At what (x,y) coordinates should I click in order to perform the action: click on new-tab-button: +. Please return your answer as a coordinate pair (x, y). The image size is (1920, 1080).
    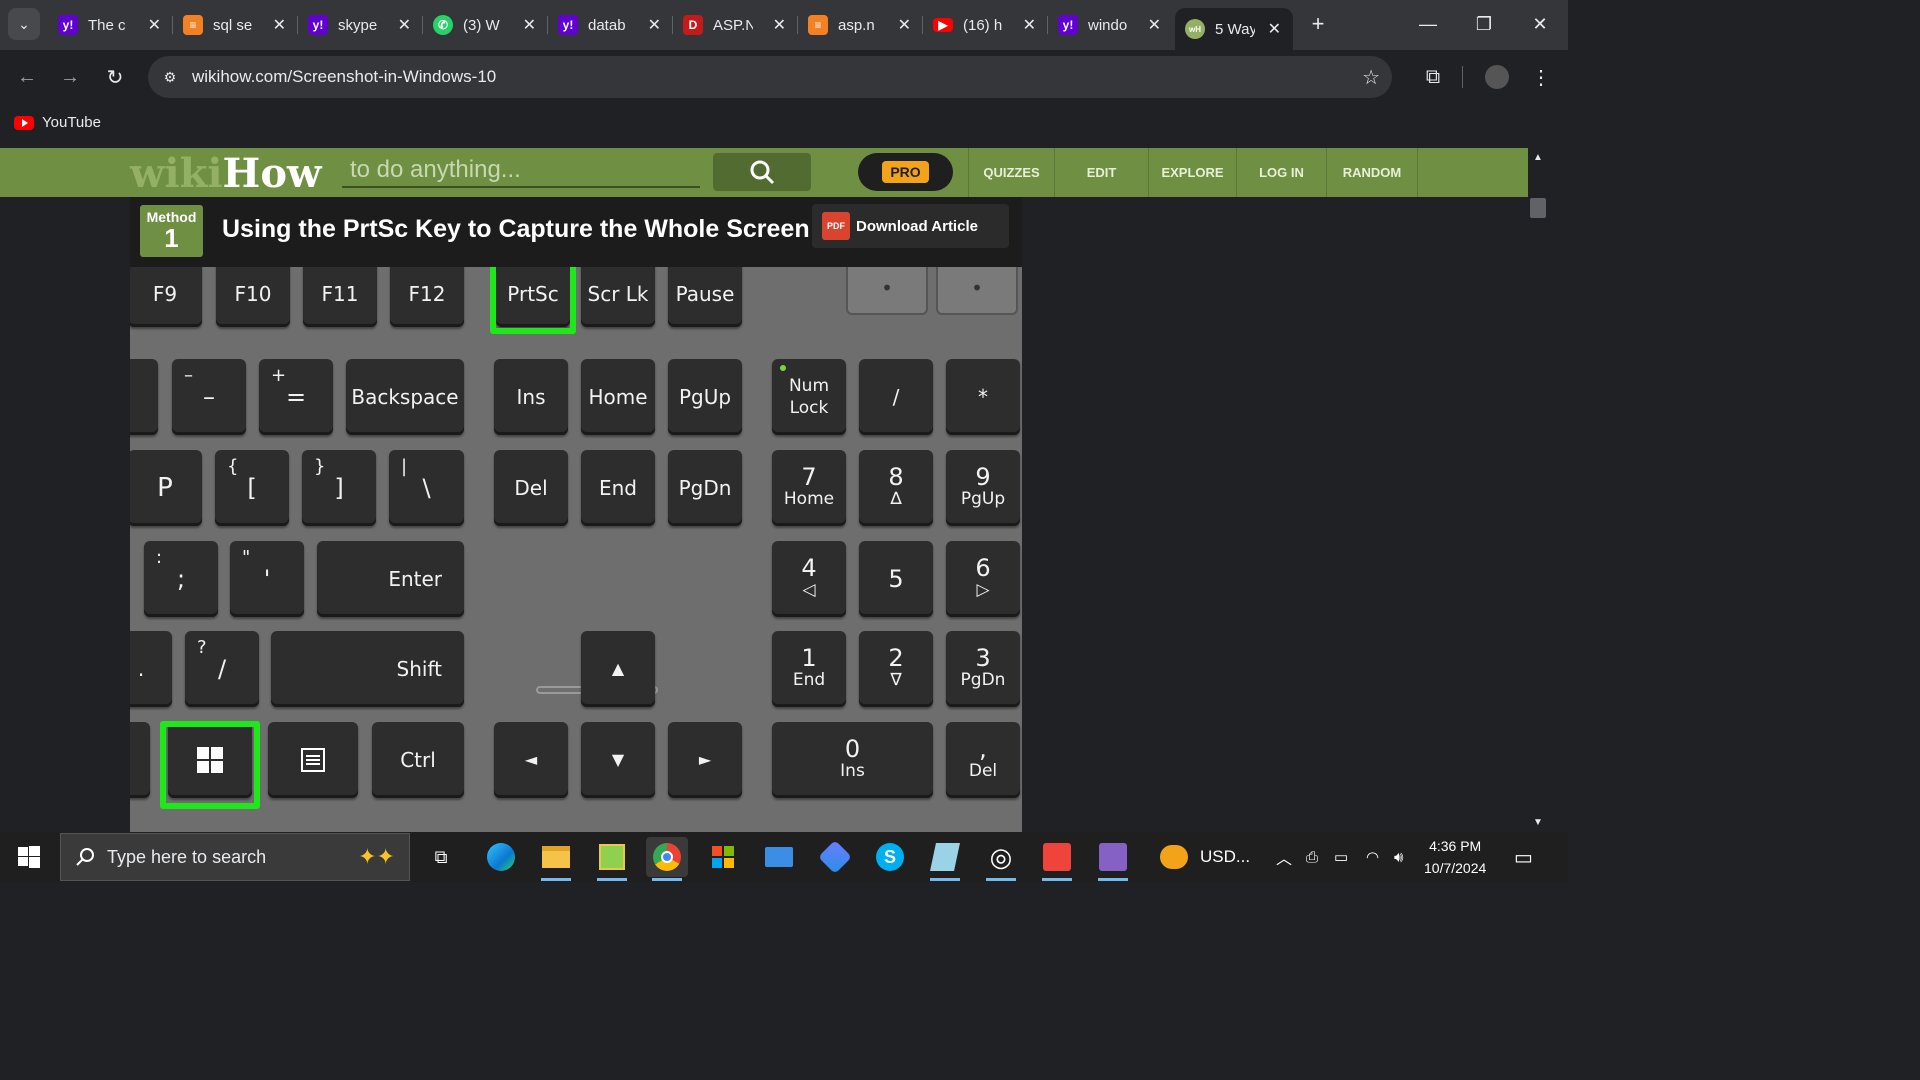
    Looking at the image, I should click on (1318, 24).